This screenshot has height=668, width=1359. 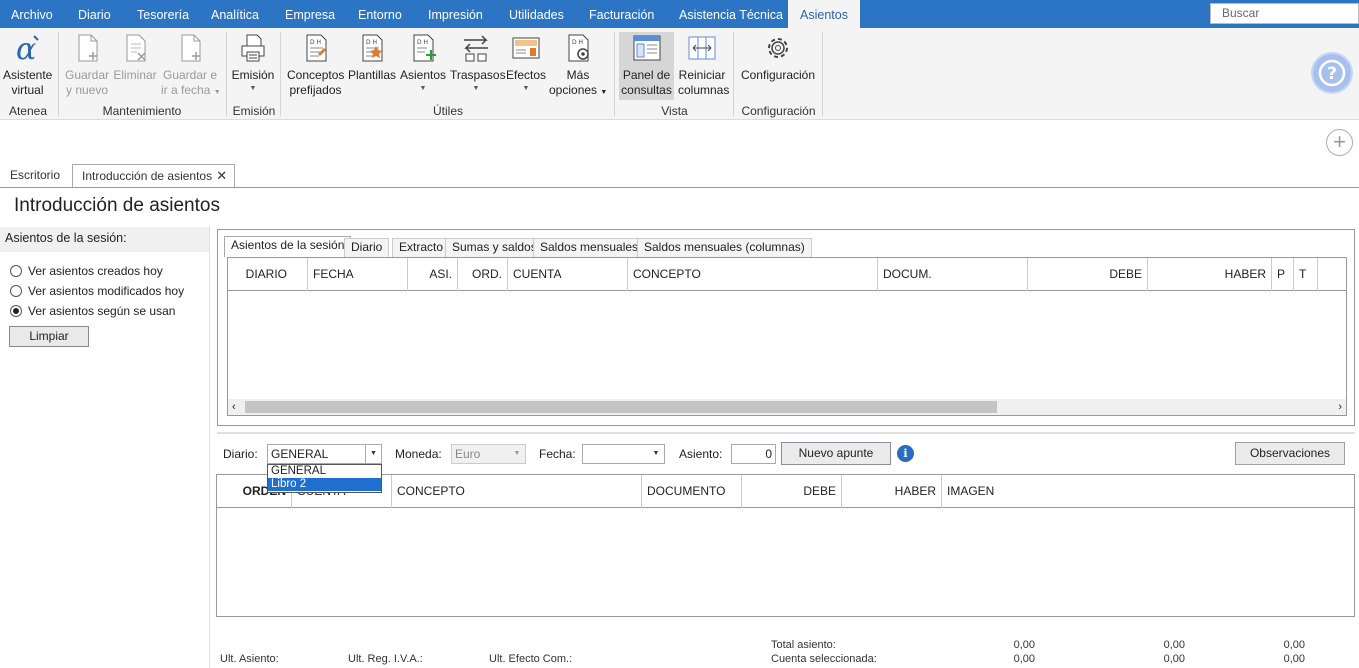 I want to click on menu-tab-tesoreria: Tesorería, so click(x=163, y=14).